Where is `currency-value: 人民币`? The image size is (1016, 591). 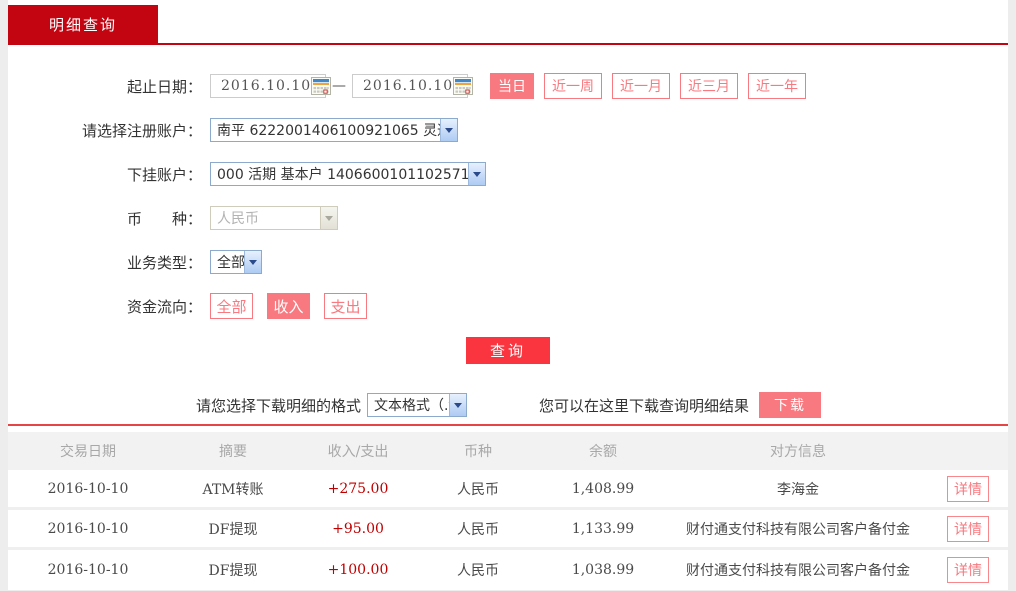
currency-value: 人民币 is located at coordinates (238, 219).